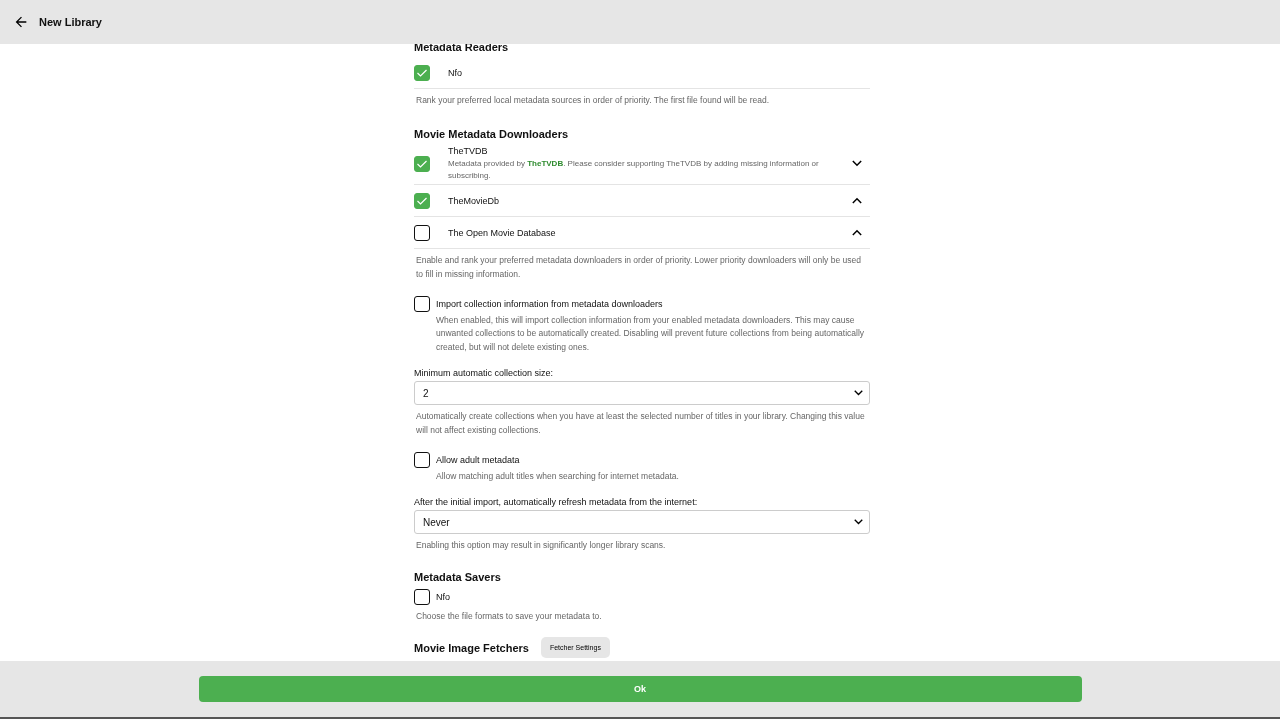  Describe the element at coordinates (549, 303) in the screenshot. I see `checkbox-label: Import collection information from metadata downloaders` at that location.